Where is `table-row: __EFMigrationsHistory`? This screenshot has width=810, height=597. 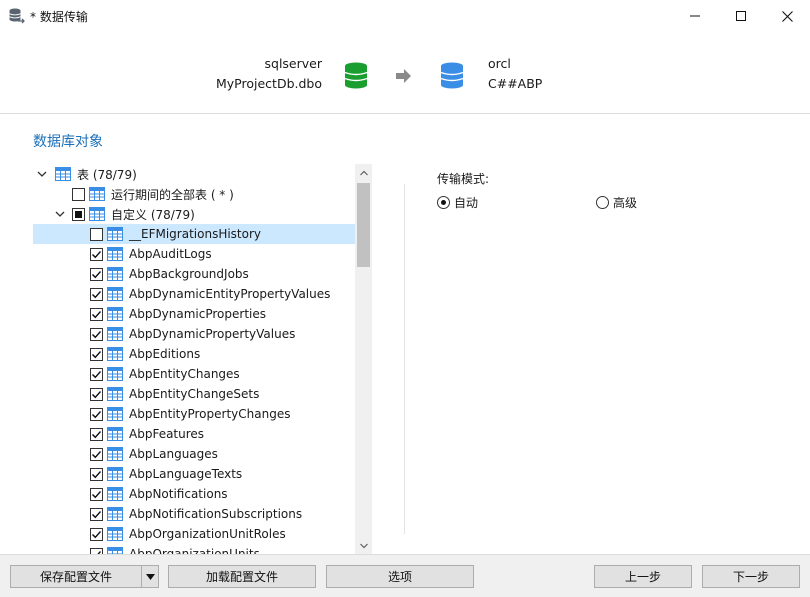 table-row: __EFMigrationsHistory is located at coordinates (194, 234).